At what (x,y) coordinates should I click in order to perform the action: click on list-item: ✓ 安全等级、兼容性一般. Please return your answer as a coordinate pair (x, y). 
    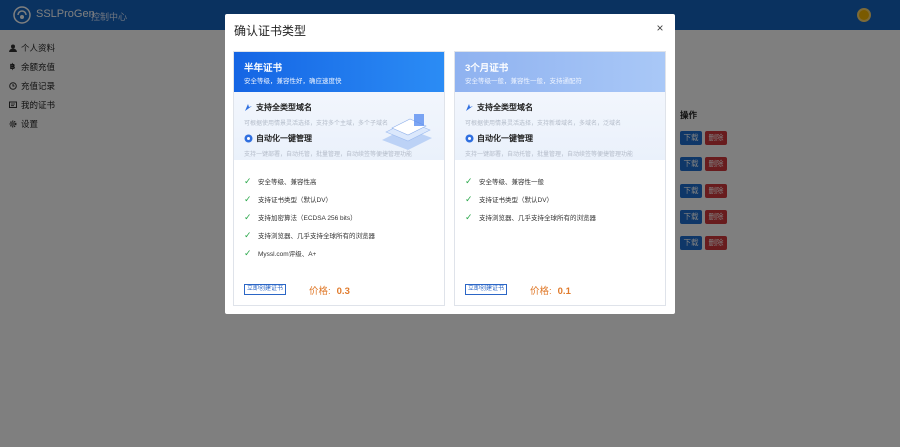
    Looking at the image, I should click on (504, 181).